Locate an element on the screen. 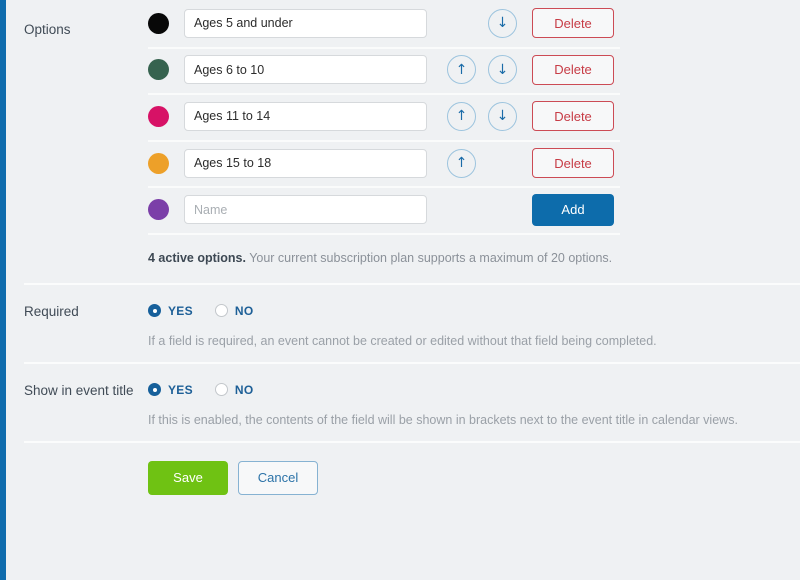 This screenshot has width=800, height=580. show-in-event-title-yes-label: YES is located at coordinates (180, 389).